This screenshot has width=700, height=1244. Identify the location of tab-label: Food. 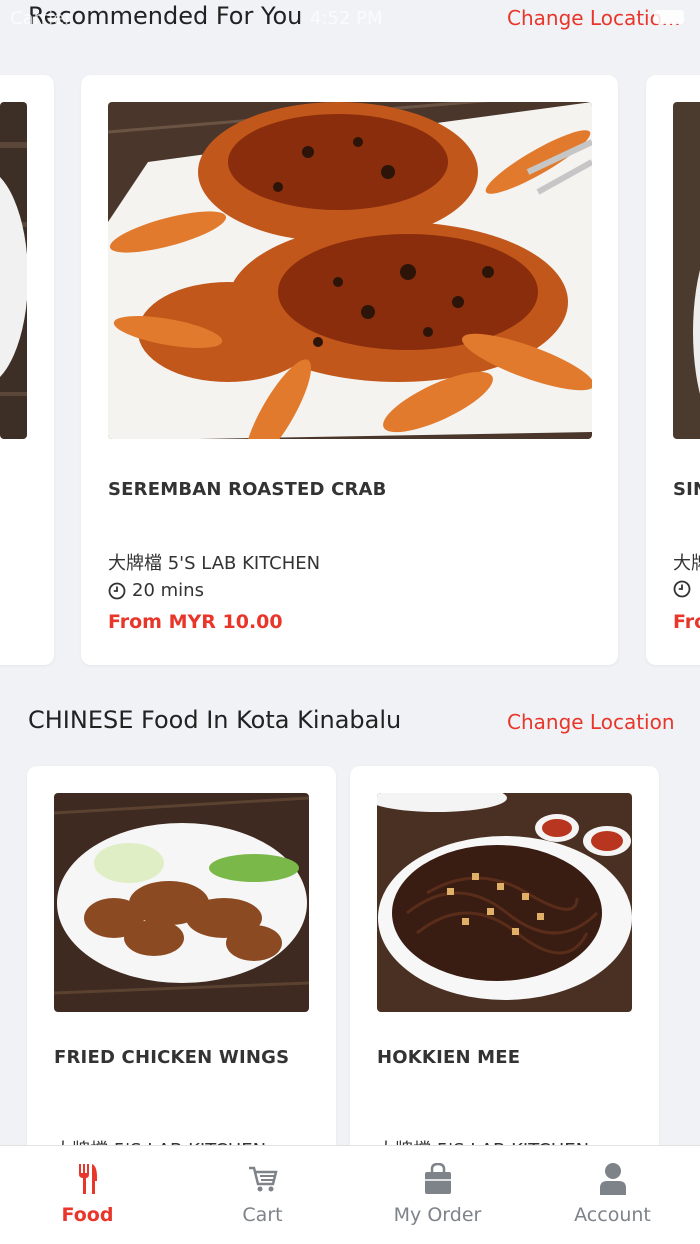
(87, 1215).